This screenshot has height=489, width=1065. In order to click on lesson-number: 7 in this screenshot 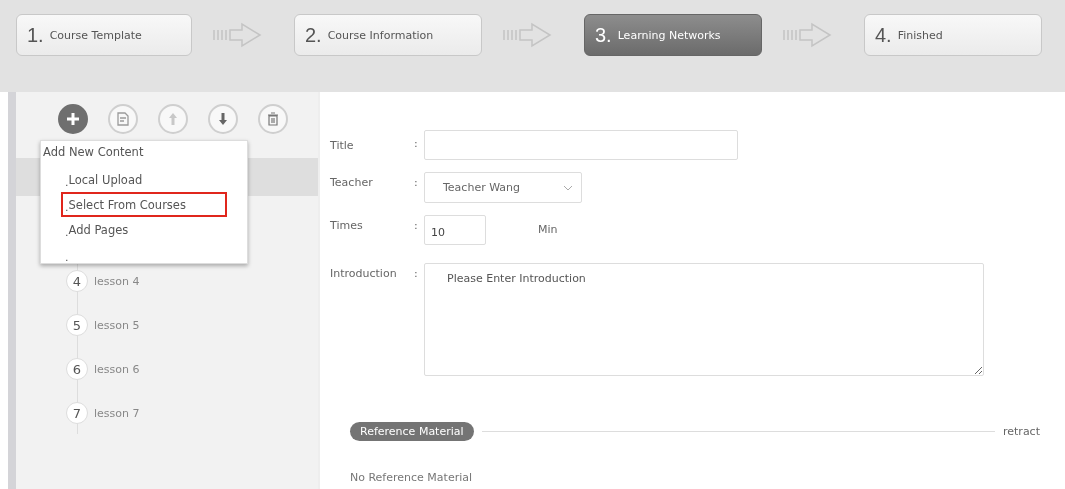, I will do `click(77, 413)`.